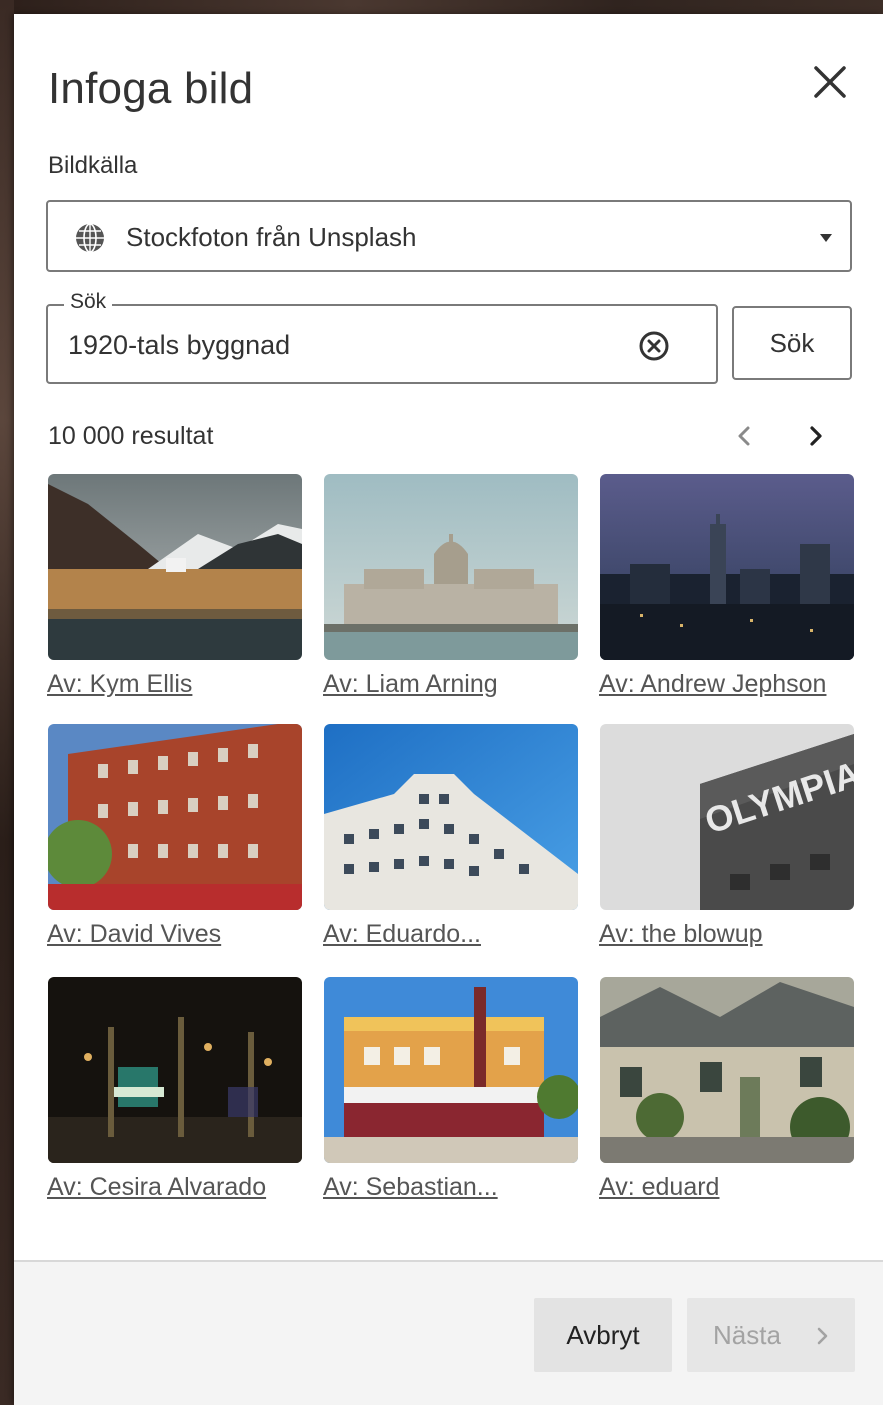  What do you see at coordinates (681, 934) in the screenshot?
I see `photographer-link: Av: the blowup` at bounding box center [681, 934].